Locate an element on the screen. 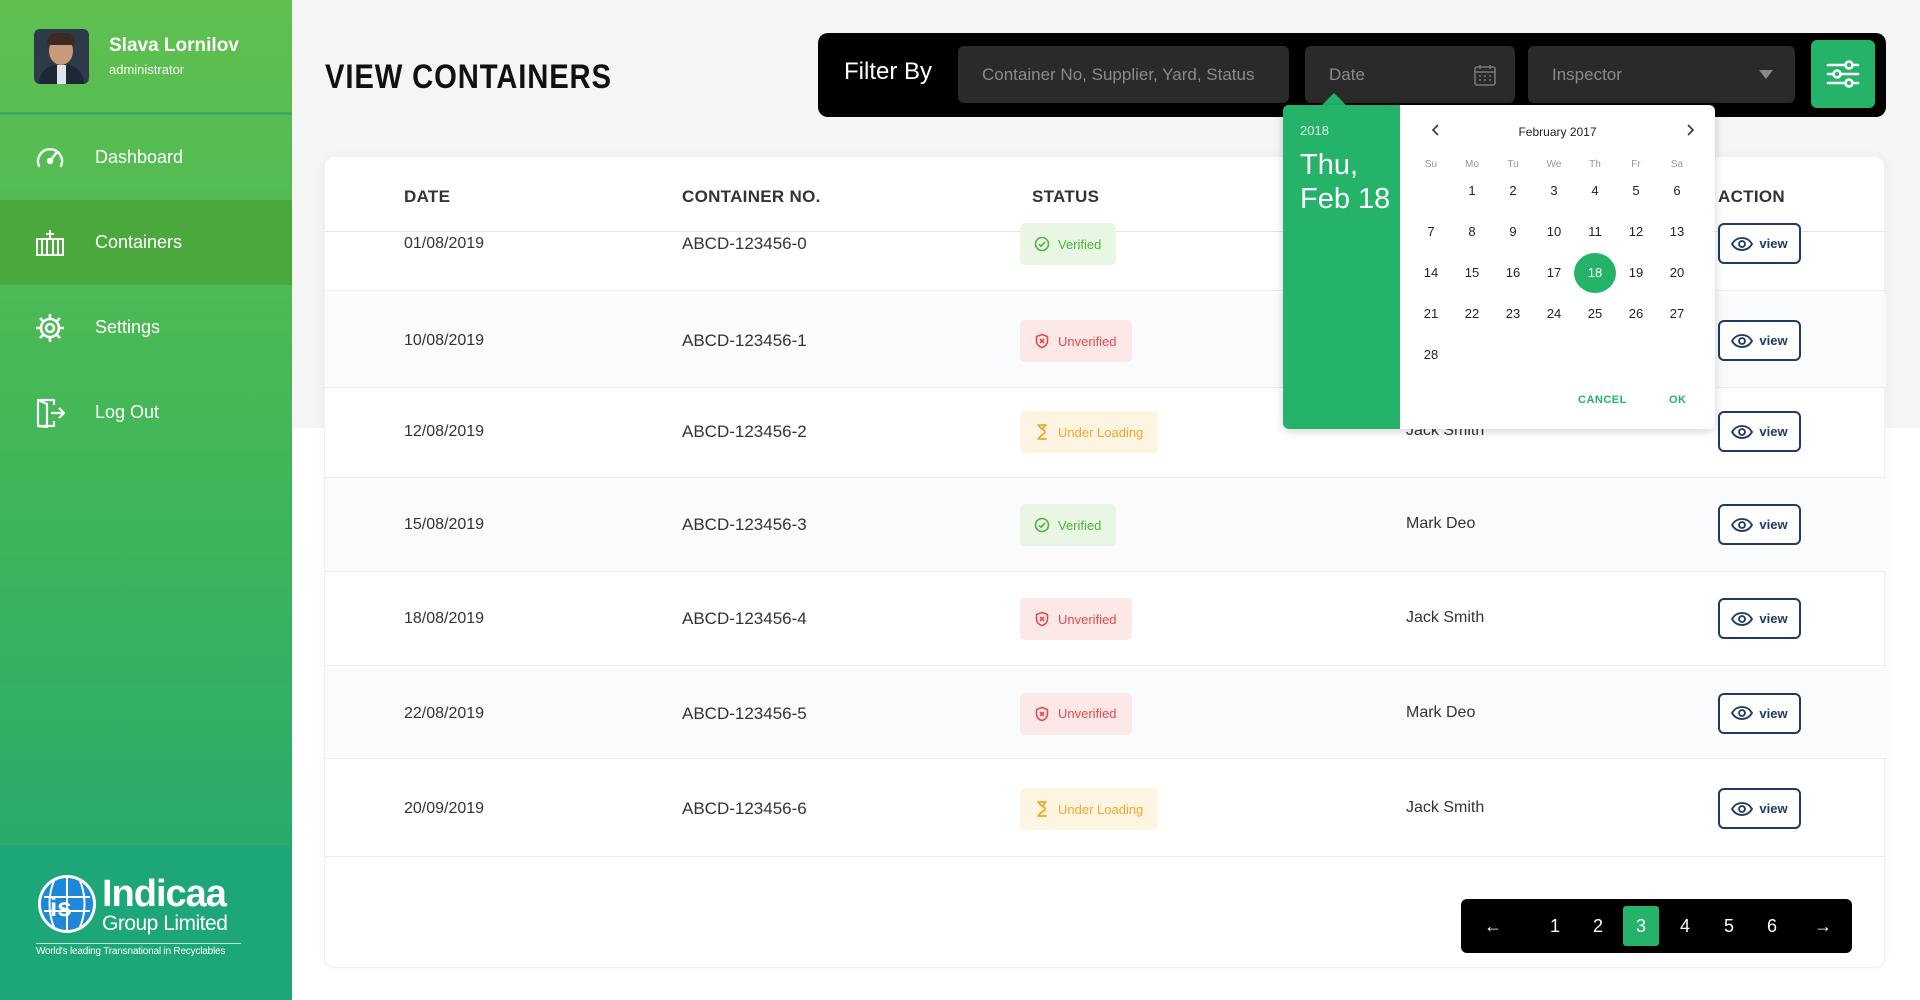 Image resolution: width=1920 pixels, height=1000 pixels. calendar-day: 18 is located at coordinates (1595, 273).